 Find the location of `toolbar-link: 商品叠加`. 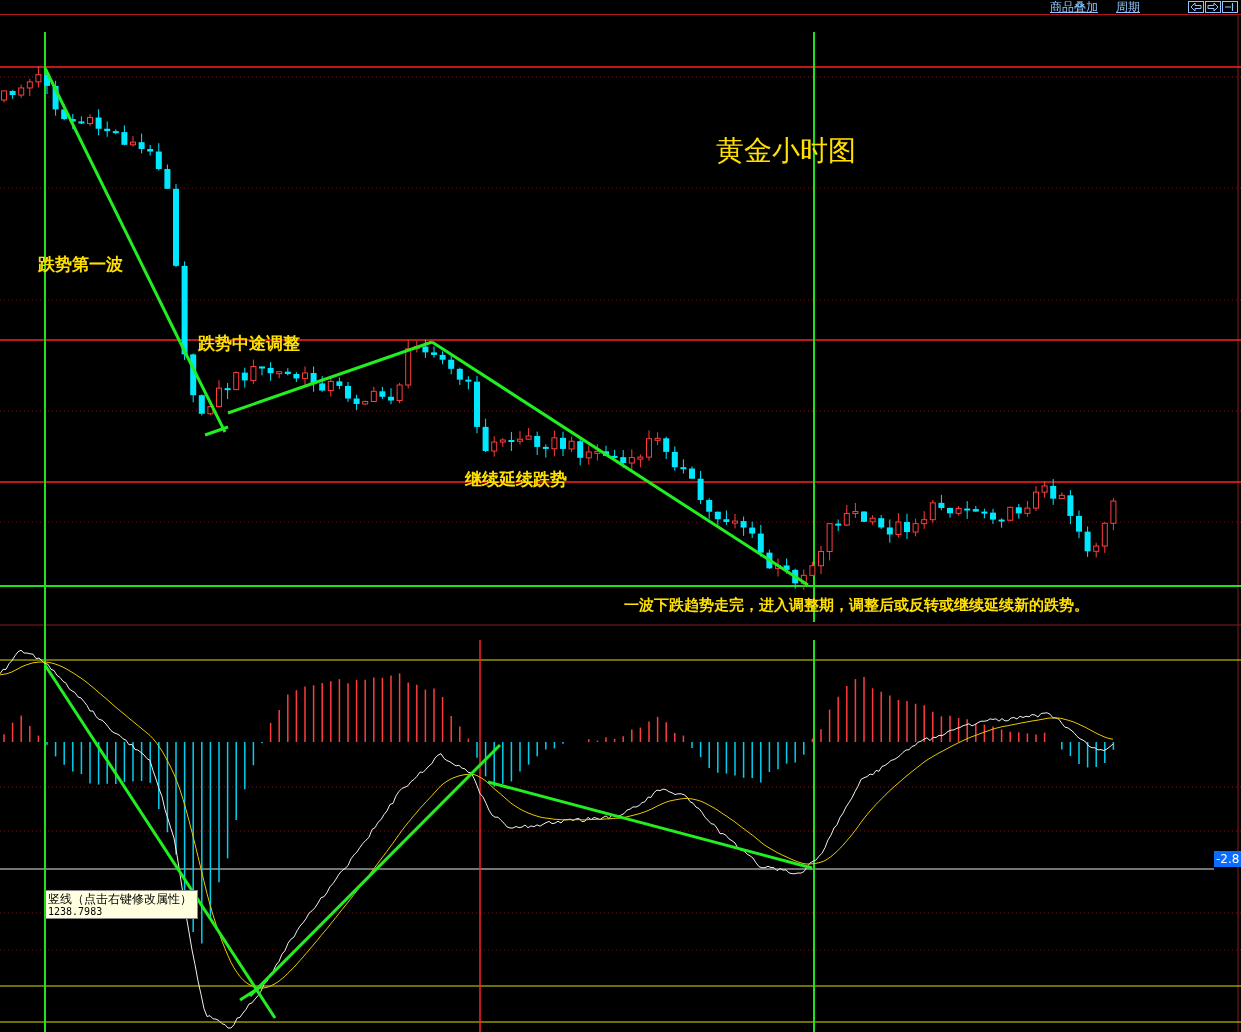

toolbar-link: 商品叠加 is located at coordinates (1074, 7).